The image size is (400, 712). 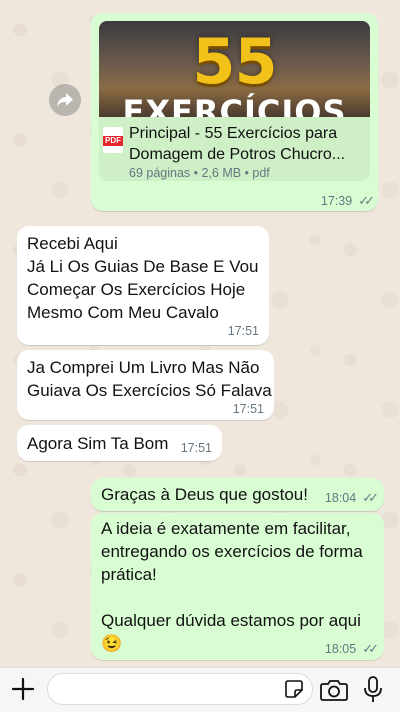 I want to click on message-composer, so click(x=200, y=689).